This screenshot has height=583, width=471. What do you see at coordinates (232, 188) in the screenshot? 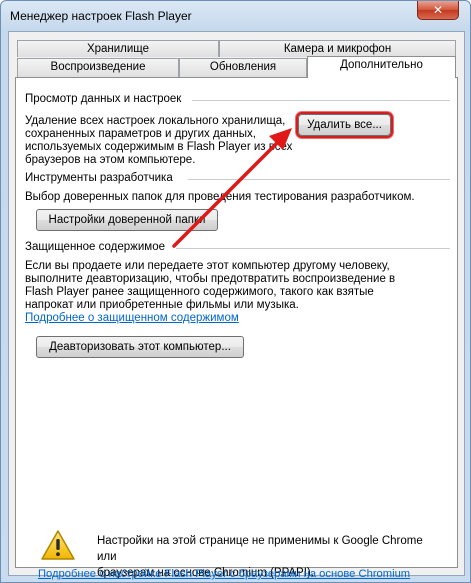
I see `annotation-arrow` at bounding box center [232, 188].